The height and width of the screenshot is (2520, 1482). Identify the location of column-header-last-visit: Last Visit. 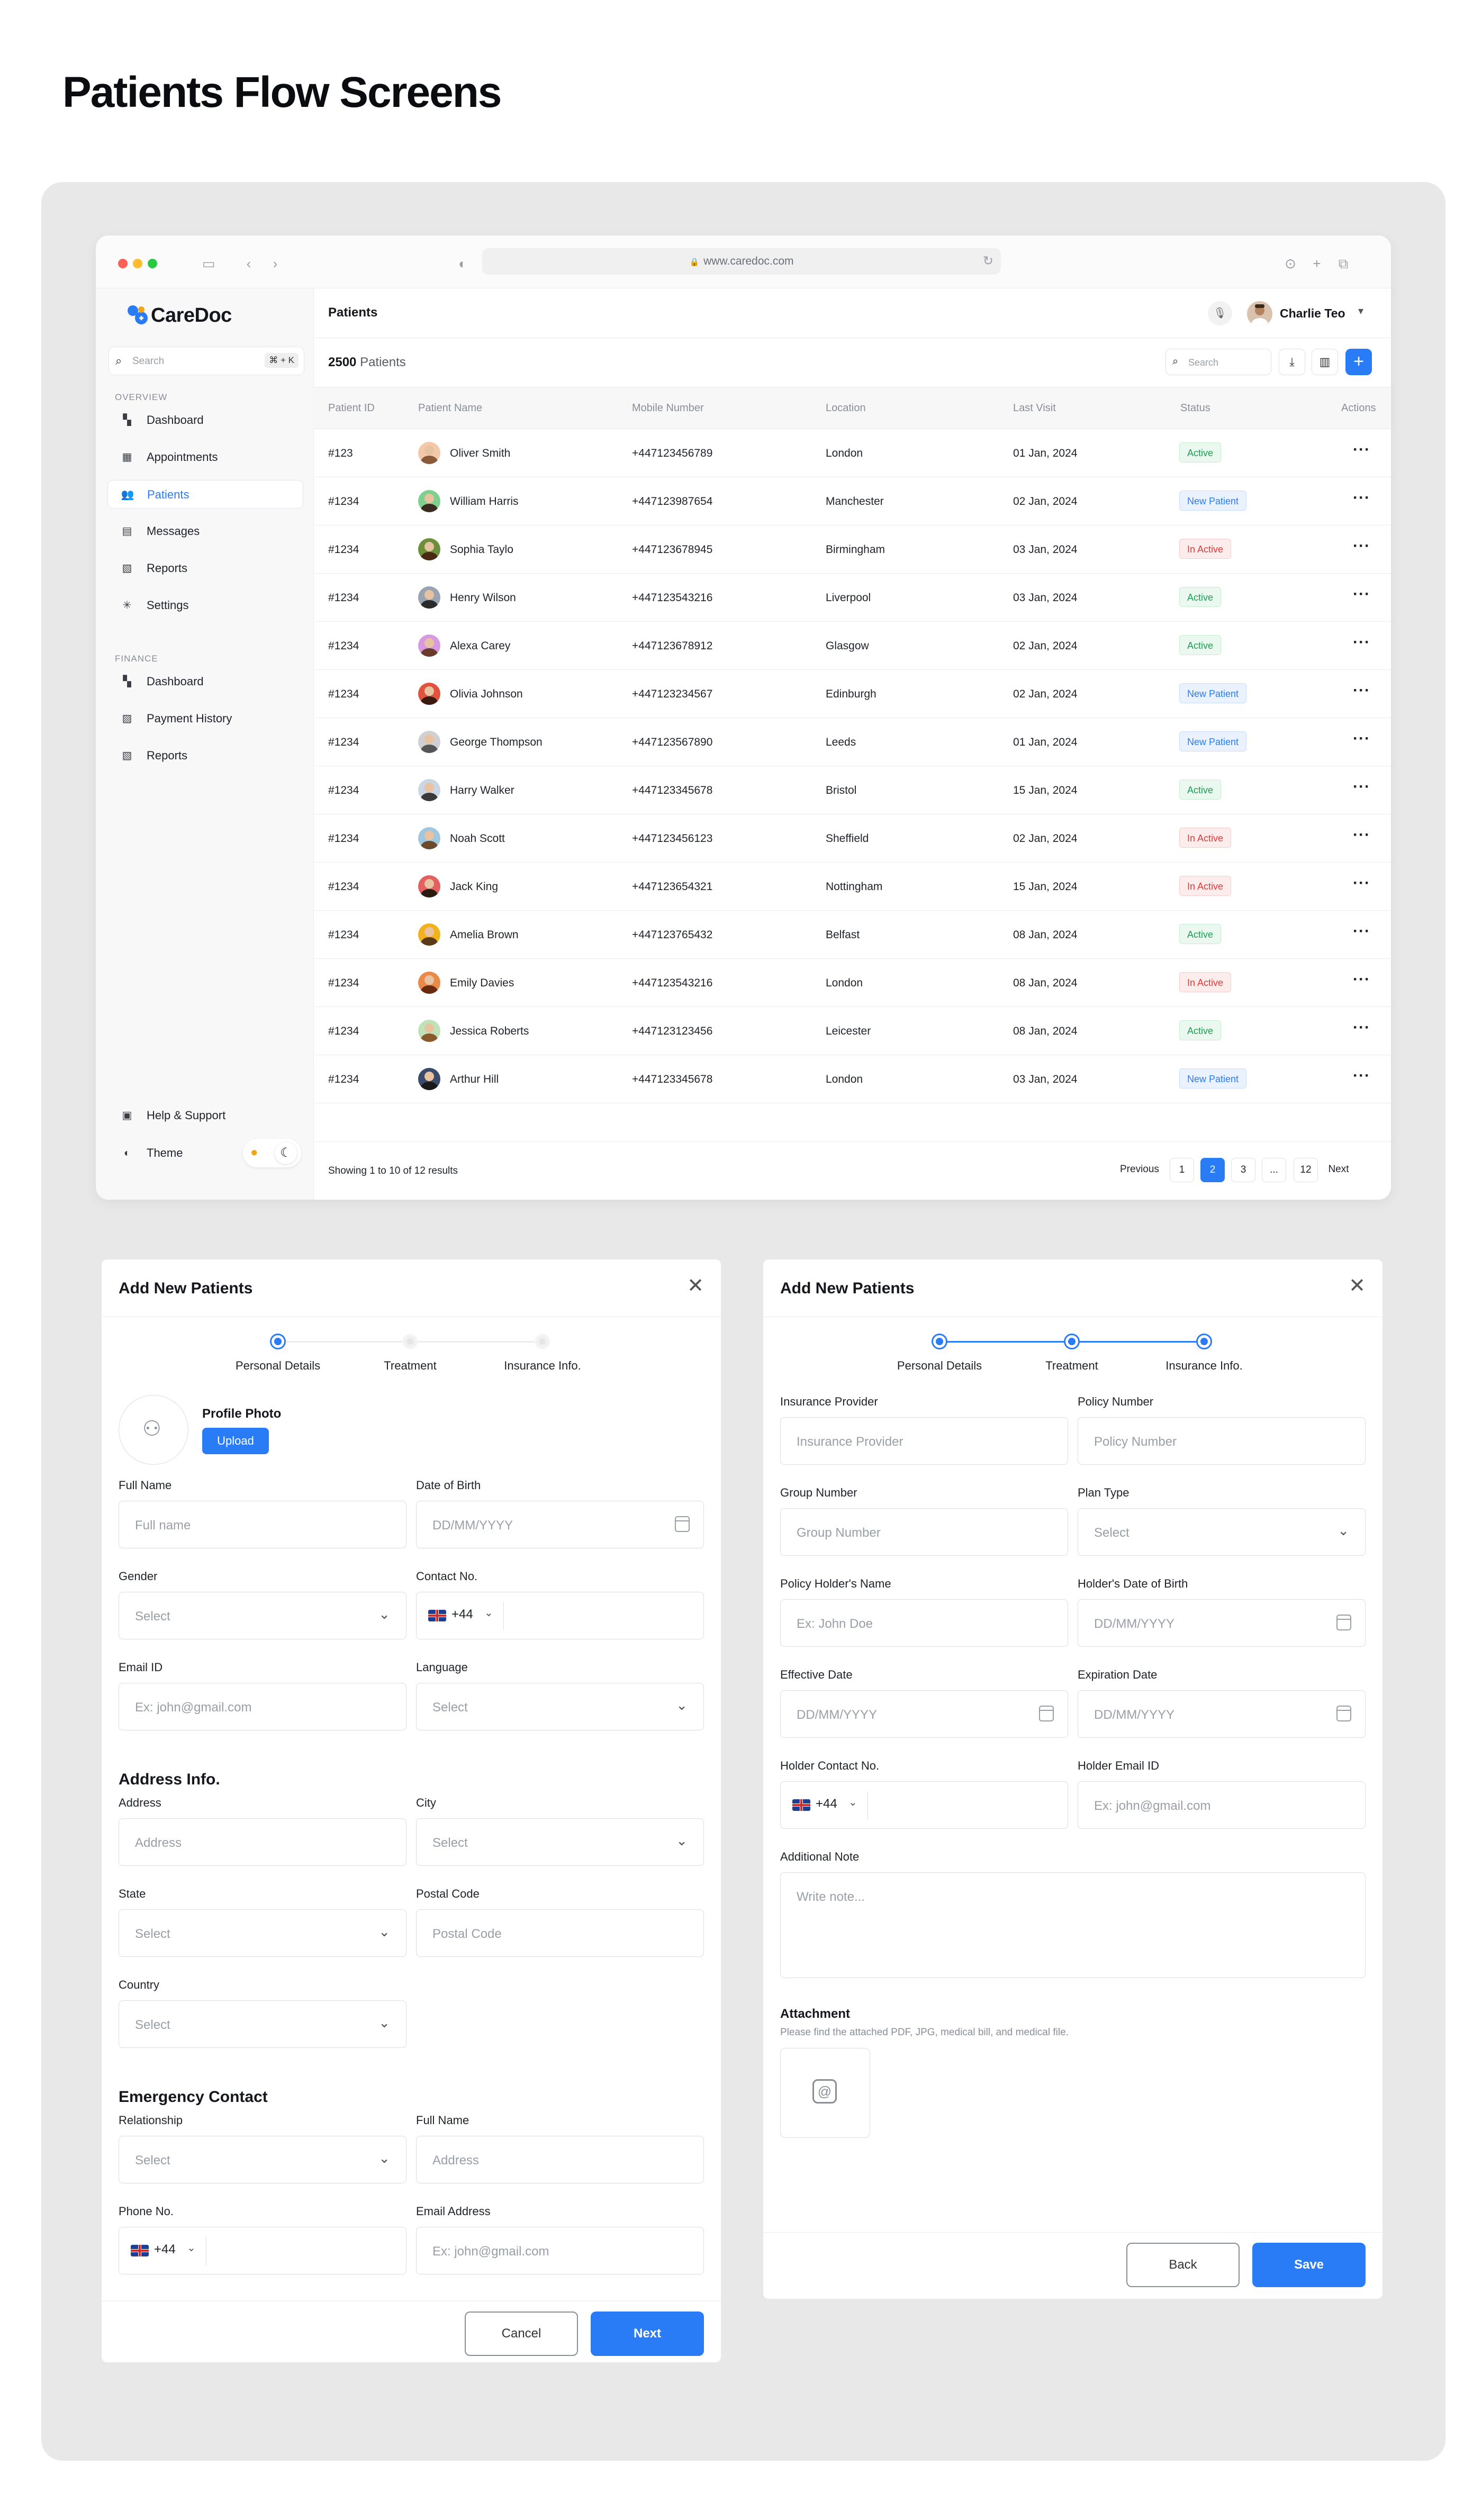
(1034, 408).